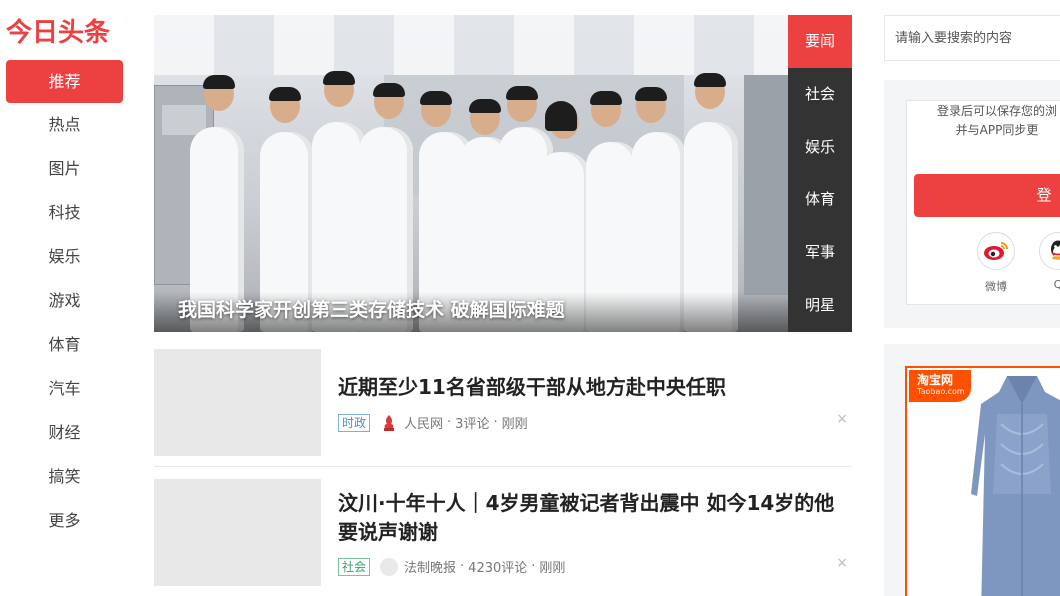 The width and height of the screenshot is (1060, 596). Describe the element at coordinates (1015, 486) in the screenshot. I see `dress-image` at that location.